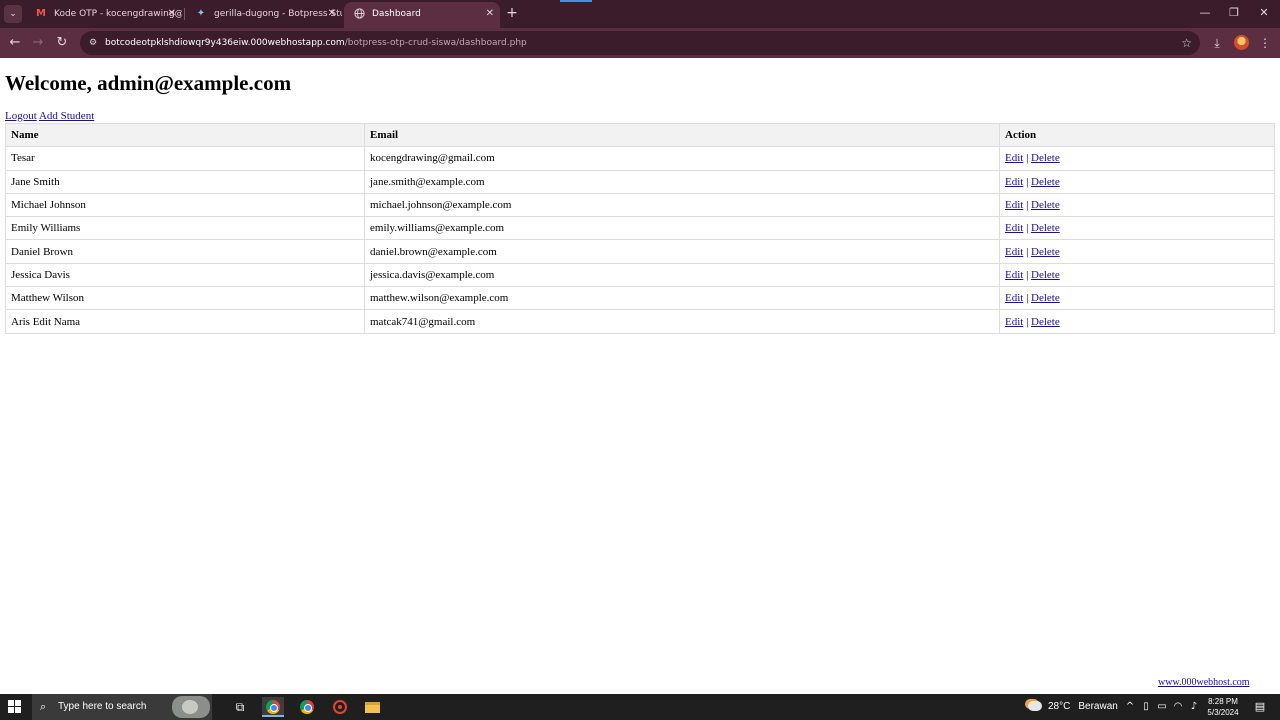 This screenshot has height=720, width=1280. What do you see at coordinates (682, 275) in the screenshot?
I see `student-email: jessica.davis@example.com` at bounding box center [682, 275].